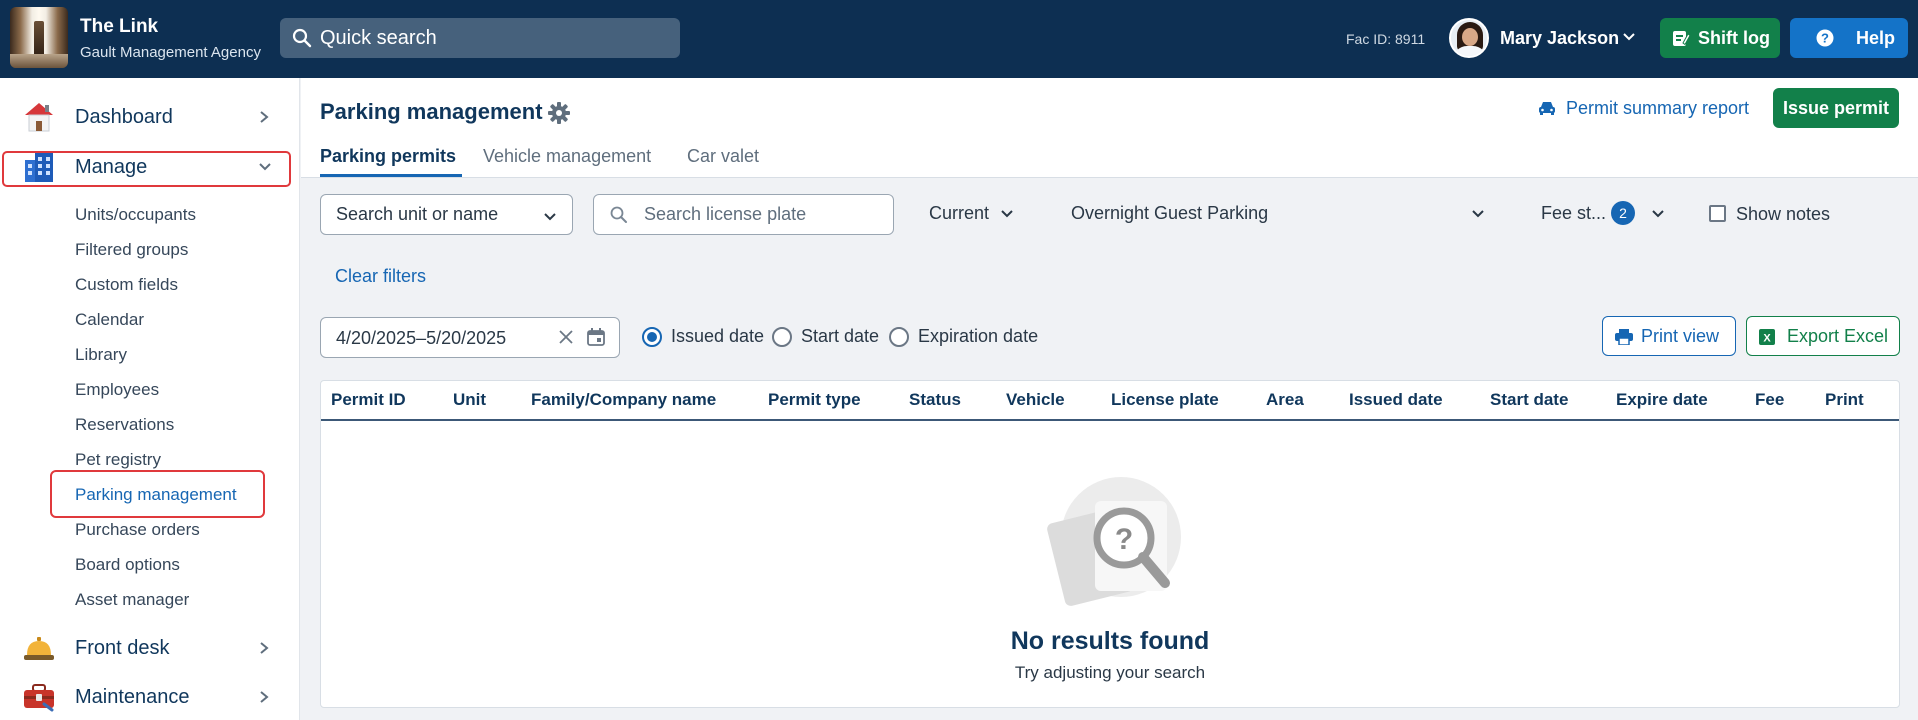 The image size is (1918, 720). Describe the element at coordinates (619, 217) in the screenshot. I see `search-icon` at that location.